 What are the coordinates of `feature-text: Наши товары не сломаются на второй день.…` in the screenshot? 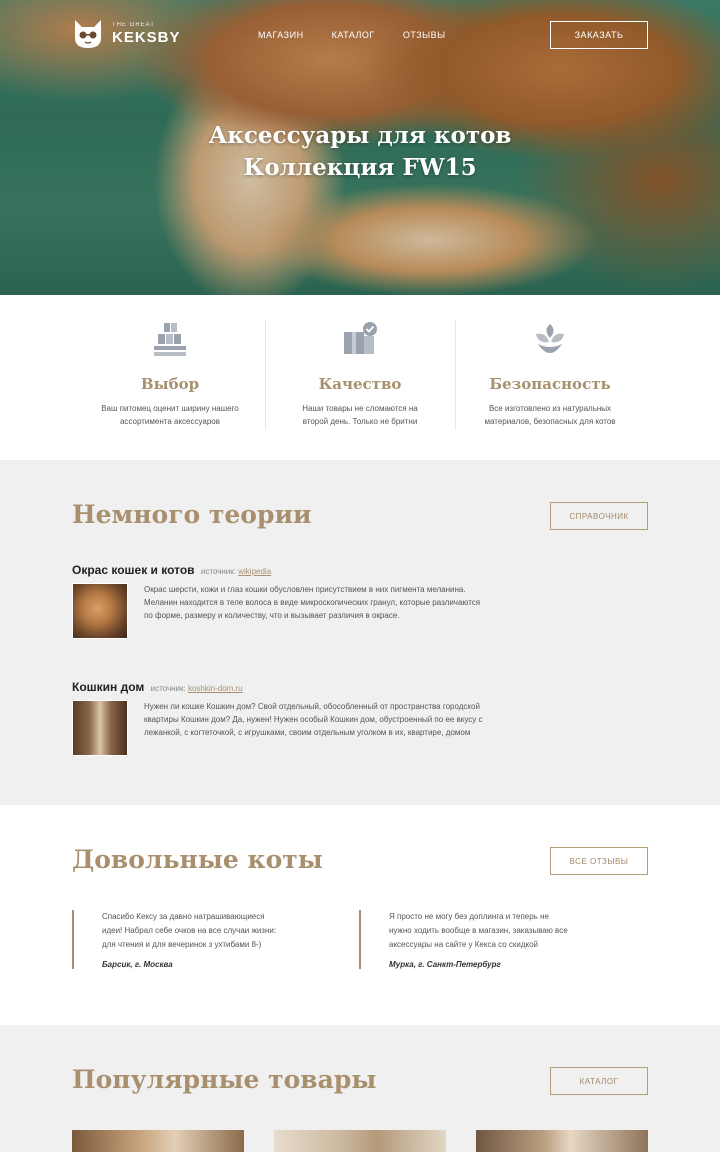 It's located at (360, 415).